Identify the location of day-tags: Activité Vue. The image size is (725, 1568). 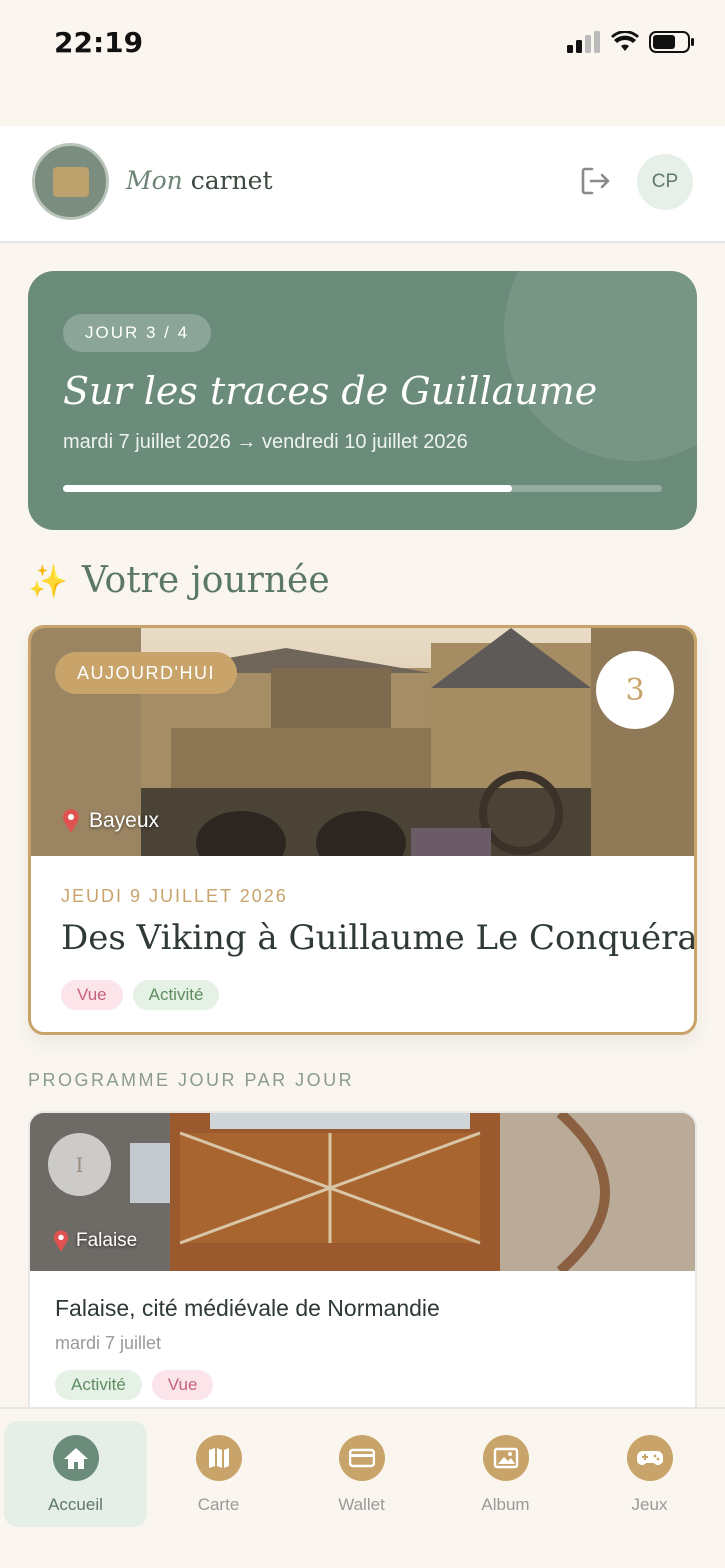
(134, 1385).